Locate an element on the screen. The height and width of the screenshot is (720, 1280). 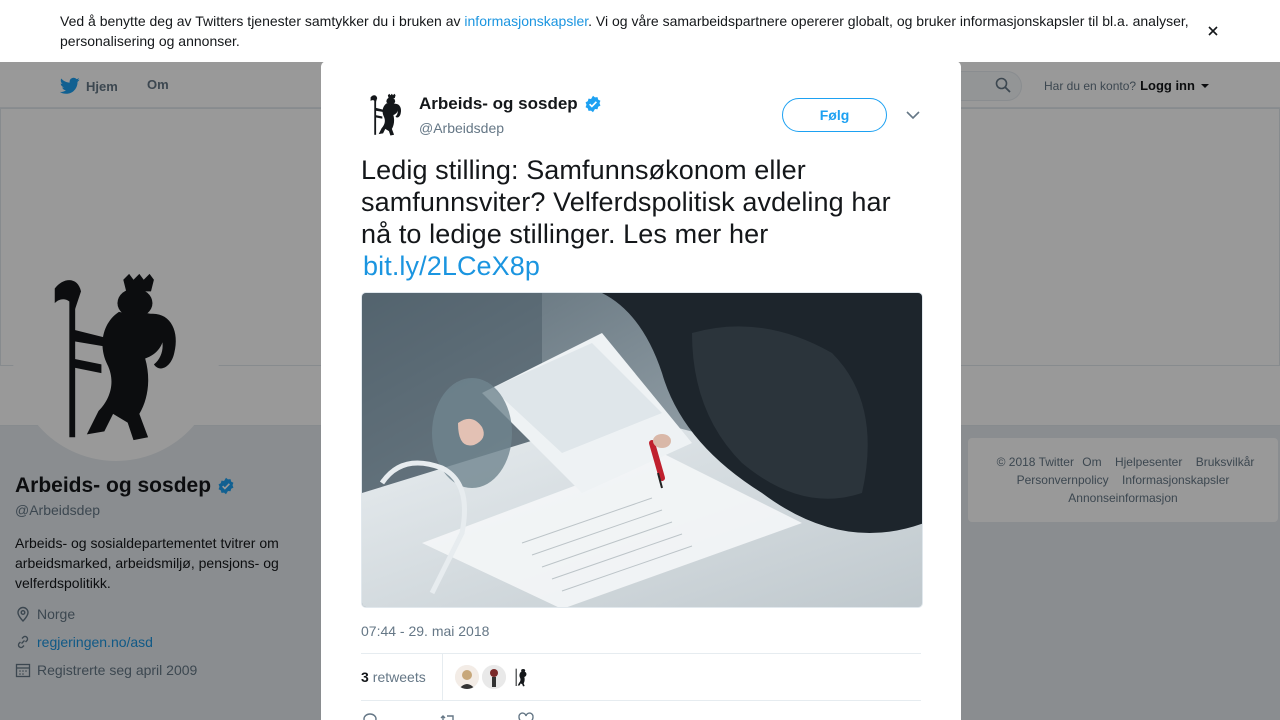
retweet-label: retweets is located at coordinates (399, 677).